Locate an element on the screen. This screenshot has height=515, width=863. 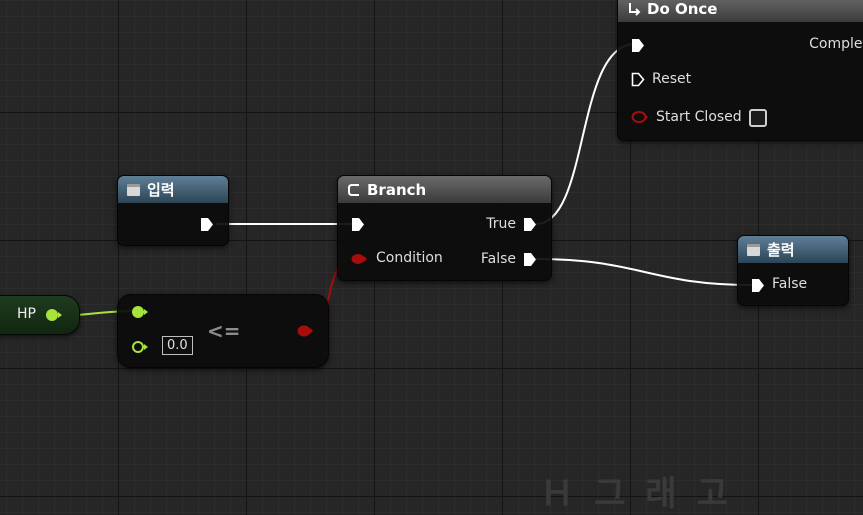
input-event-header: 입력 is located at coordinates (173, 189).